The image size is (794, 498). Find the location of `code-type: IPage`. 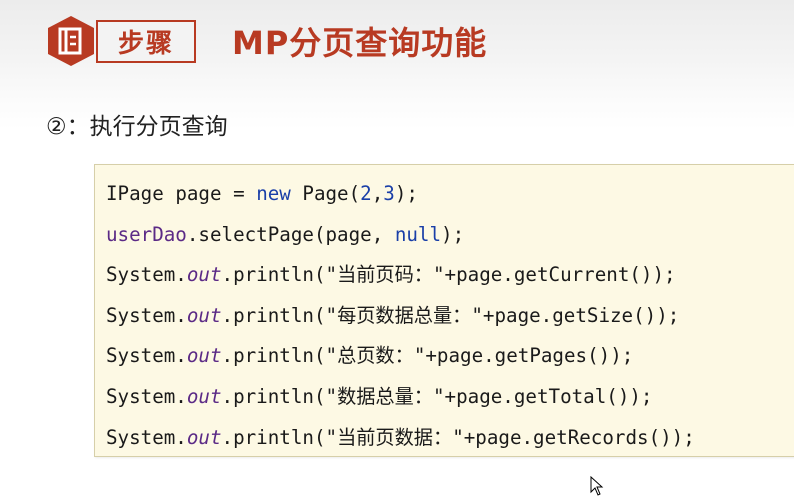

code-type: IPage is located at coordinates (135, 193).